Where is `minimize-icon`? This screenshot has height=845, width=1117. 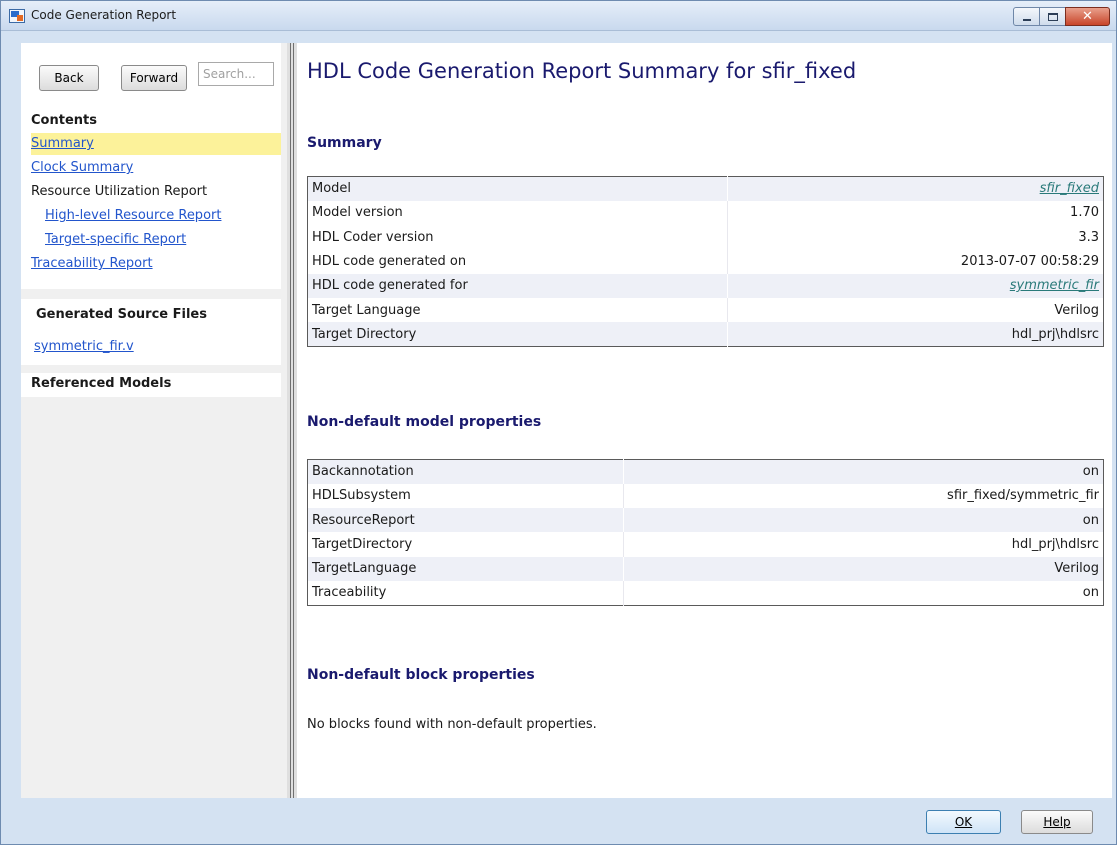
minimize-icon is located at coordinates (1027, 20).